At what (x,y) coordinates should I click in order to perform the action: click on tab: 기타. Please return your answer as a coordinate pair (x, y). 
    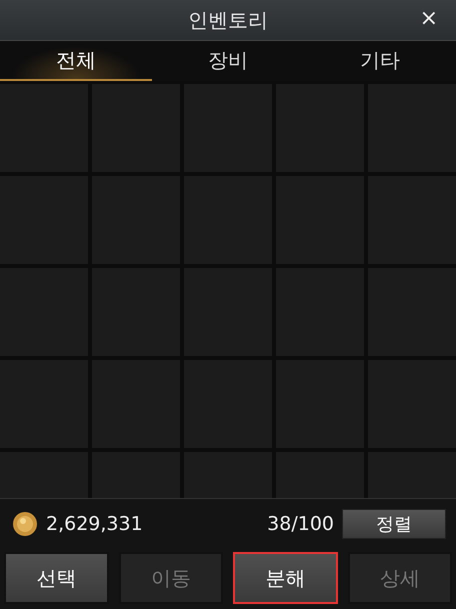
    Looking at the image, I should click on (380, 61).